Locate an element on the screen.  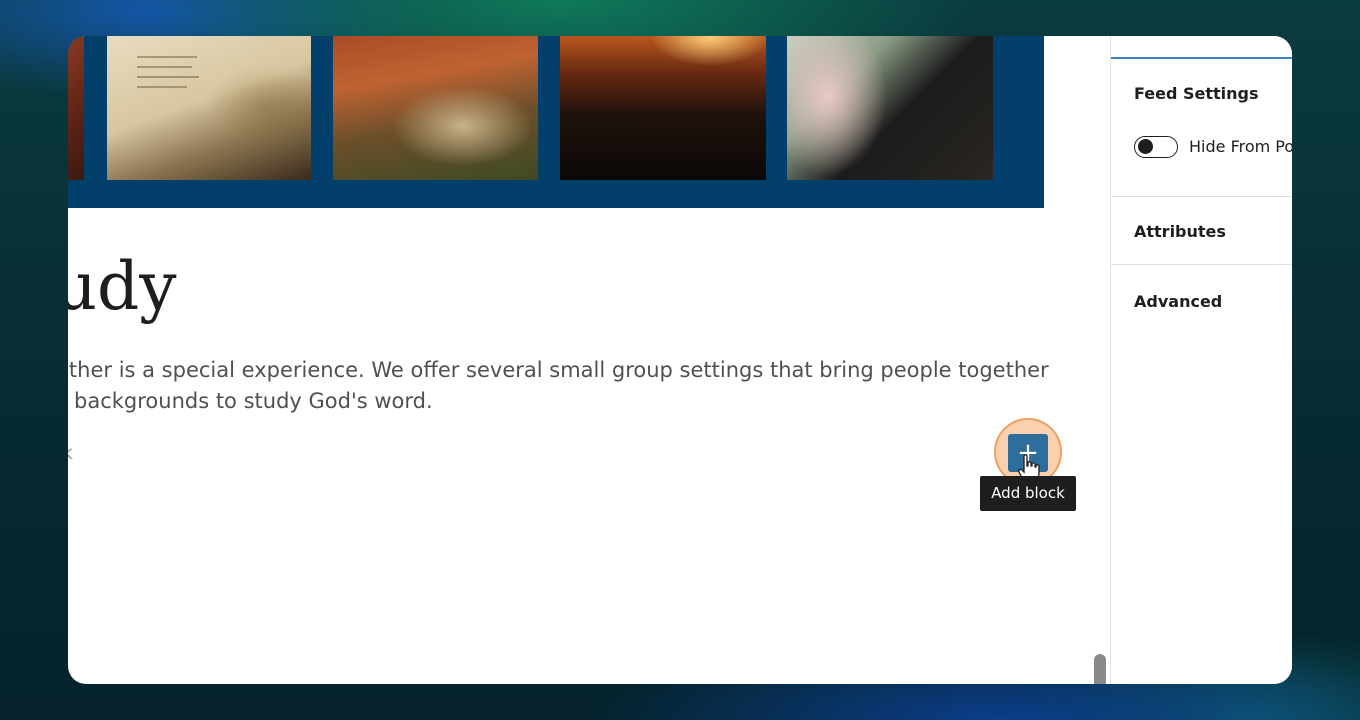
empty-block-placeholder: k is located at coordinates (70, 453).